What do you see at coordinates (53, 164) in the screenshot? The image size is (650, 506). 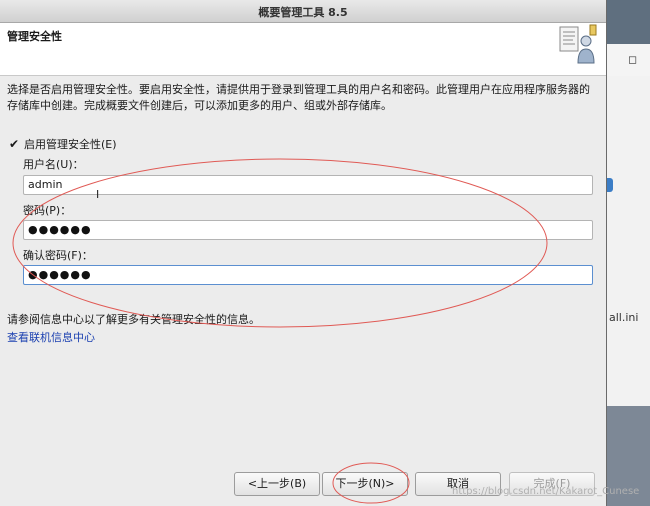 I see `username-label: 用户名(U)：` at bounding box center [53, 164].